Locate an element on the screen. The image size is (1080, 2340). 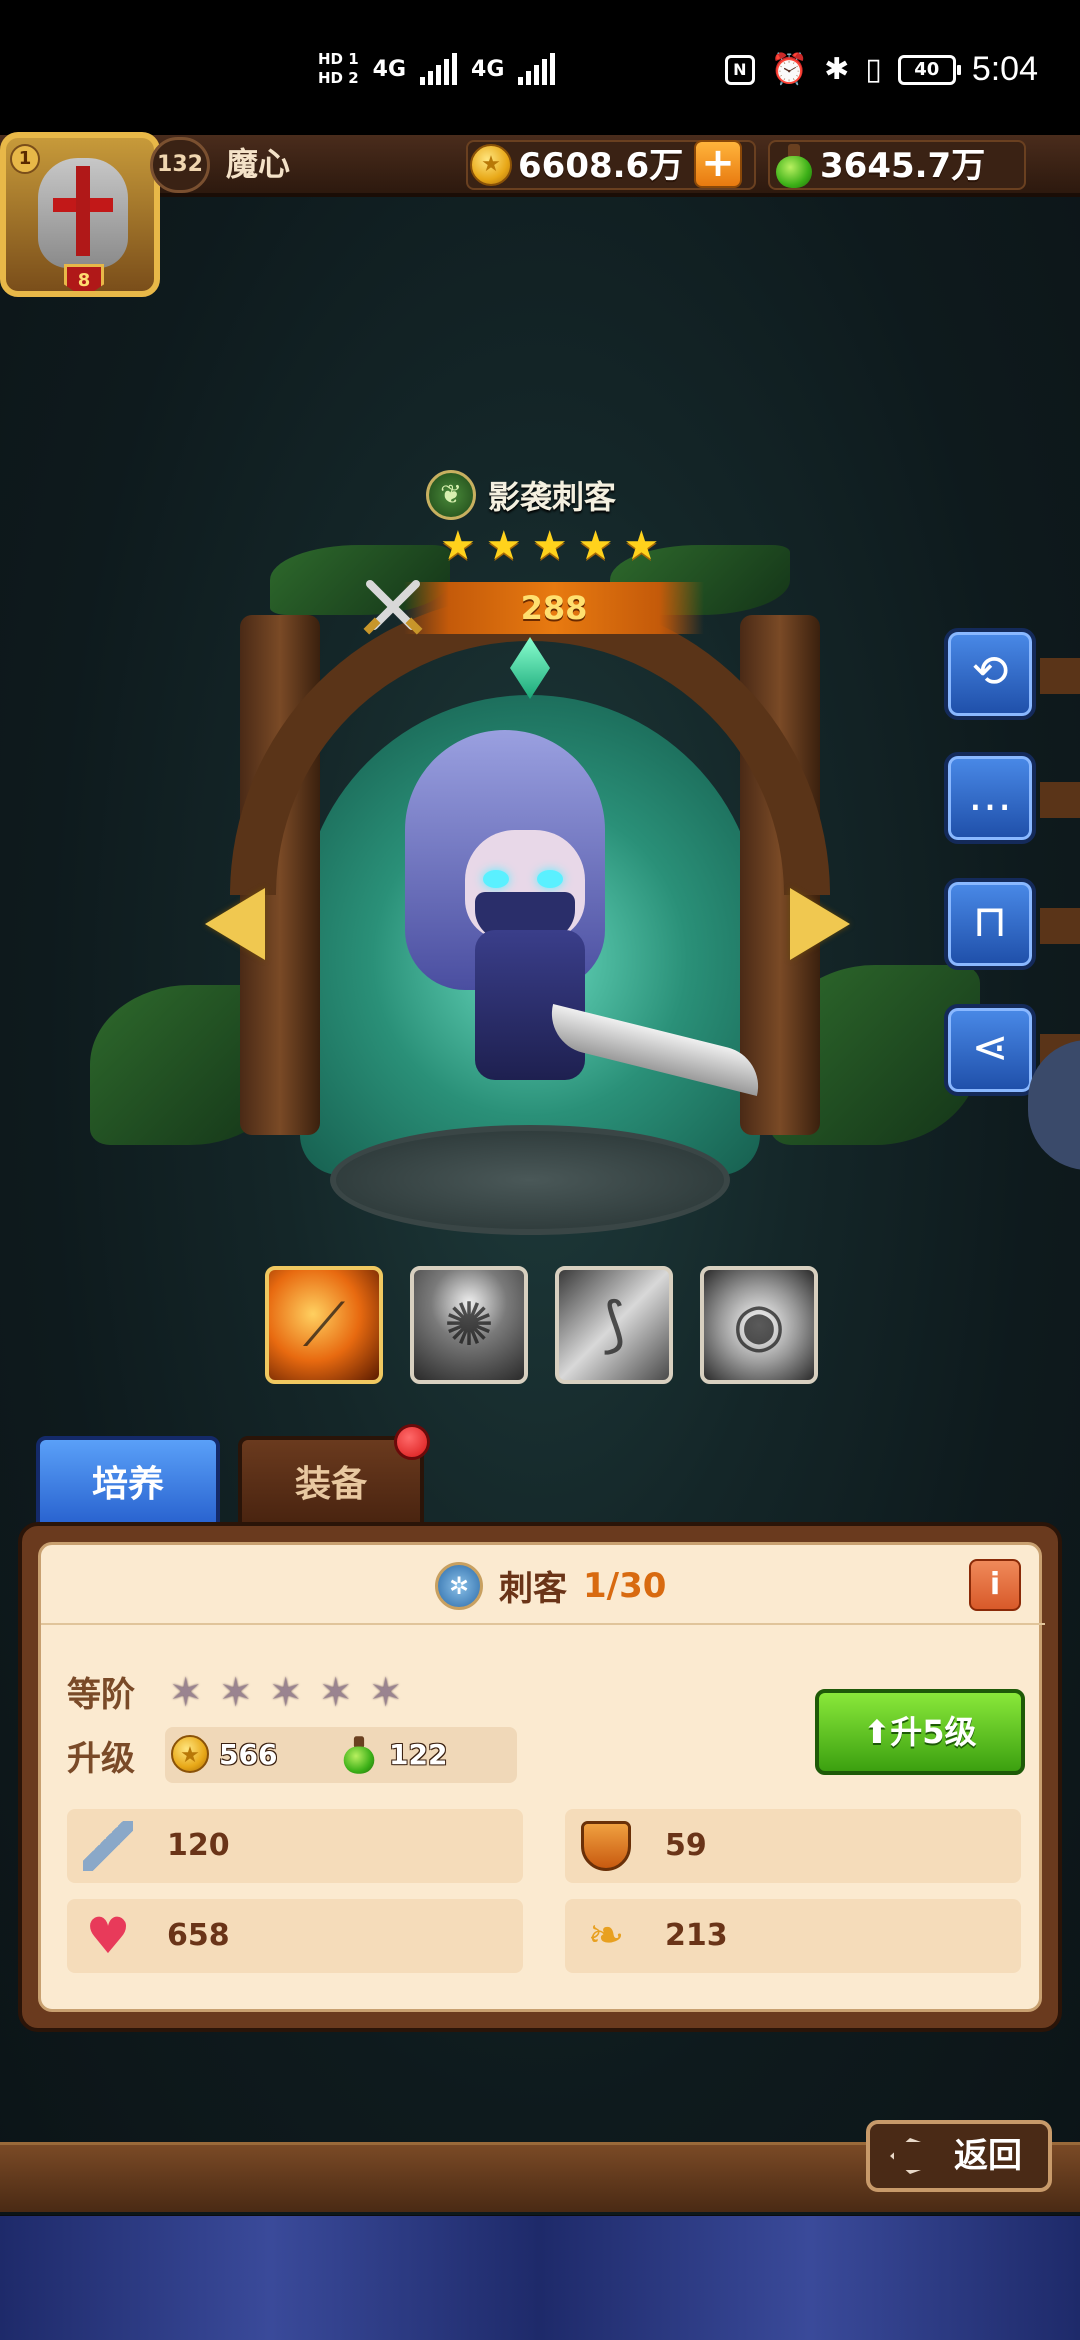
hero-name: 影袭刺客 is located at coordinates (552, 497).